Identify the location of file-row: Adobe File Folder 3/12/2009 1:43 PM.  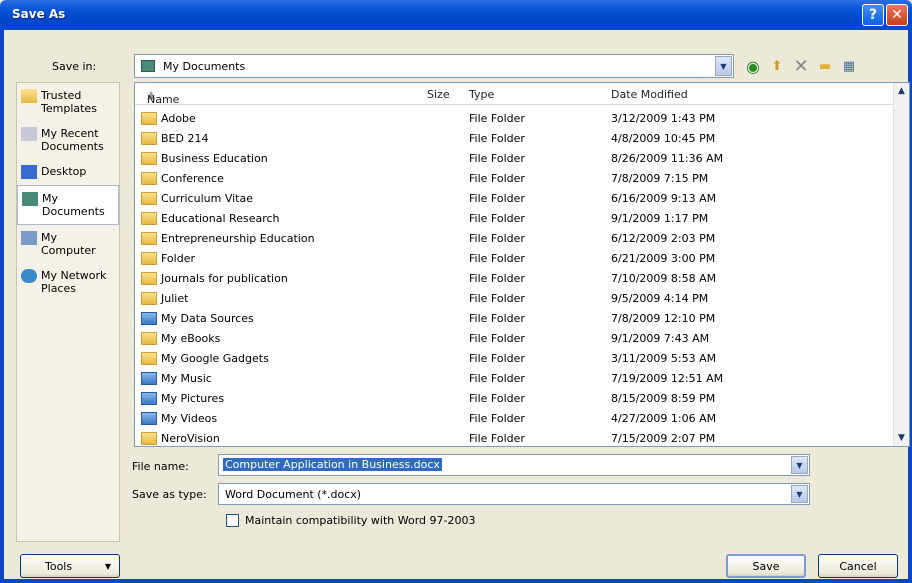
(515, 119).